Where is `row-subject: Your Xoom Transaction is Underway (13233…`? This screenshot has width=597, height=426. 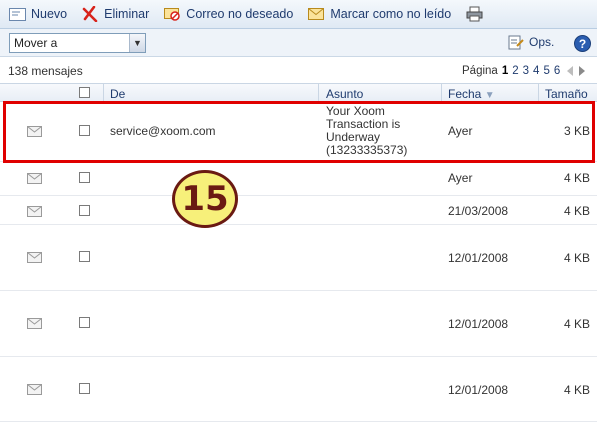
row-subject: Your Xoom Transaction is Underway (13233… is located at coordinates (381, 131).